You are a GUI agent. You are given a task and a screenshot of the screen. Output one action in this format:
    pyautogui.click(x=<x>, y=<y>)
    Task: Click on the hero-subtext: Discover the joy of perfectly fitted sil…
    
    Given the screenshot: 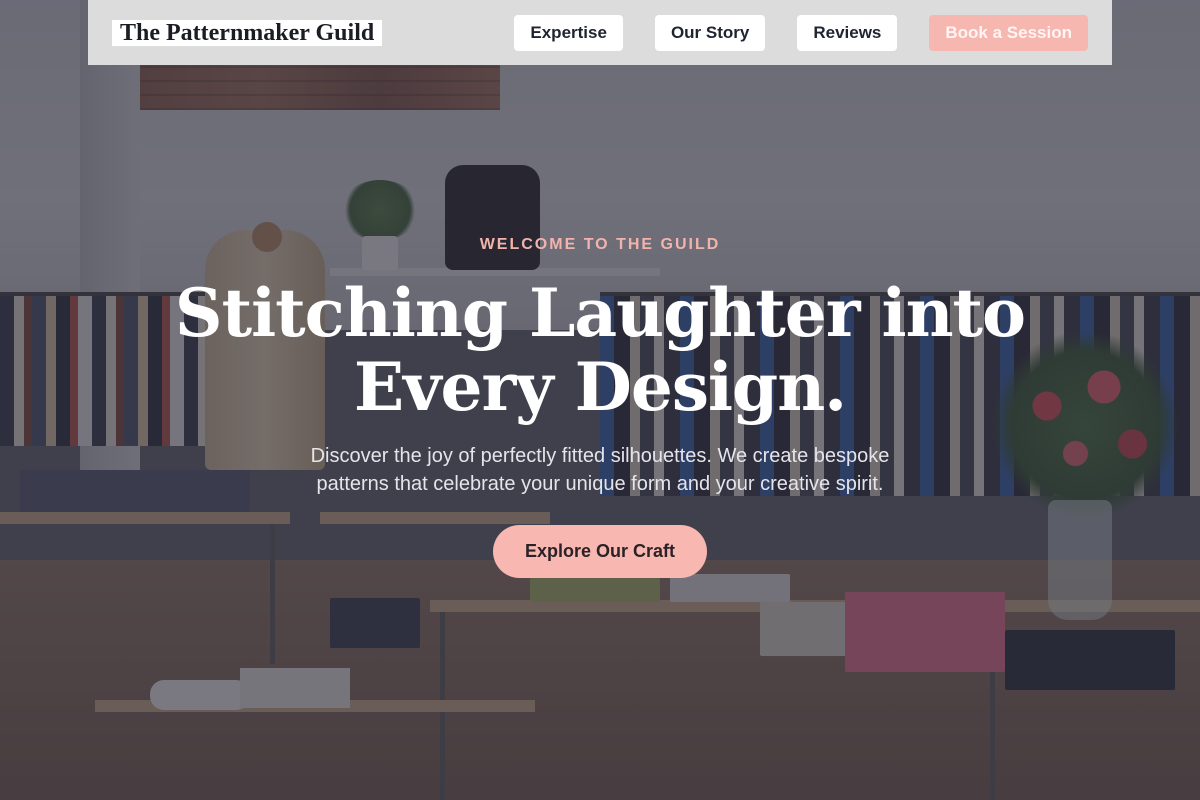 What is the action you would take?
    pyautogui.click(x=600, y=470)
    